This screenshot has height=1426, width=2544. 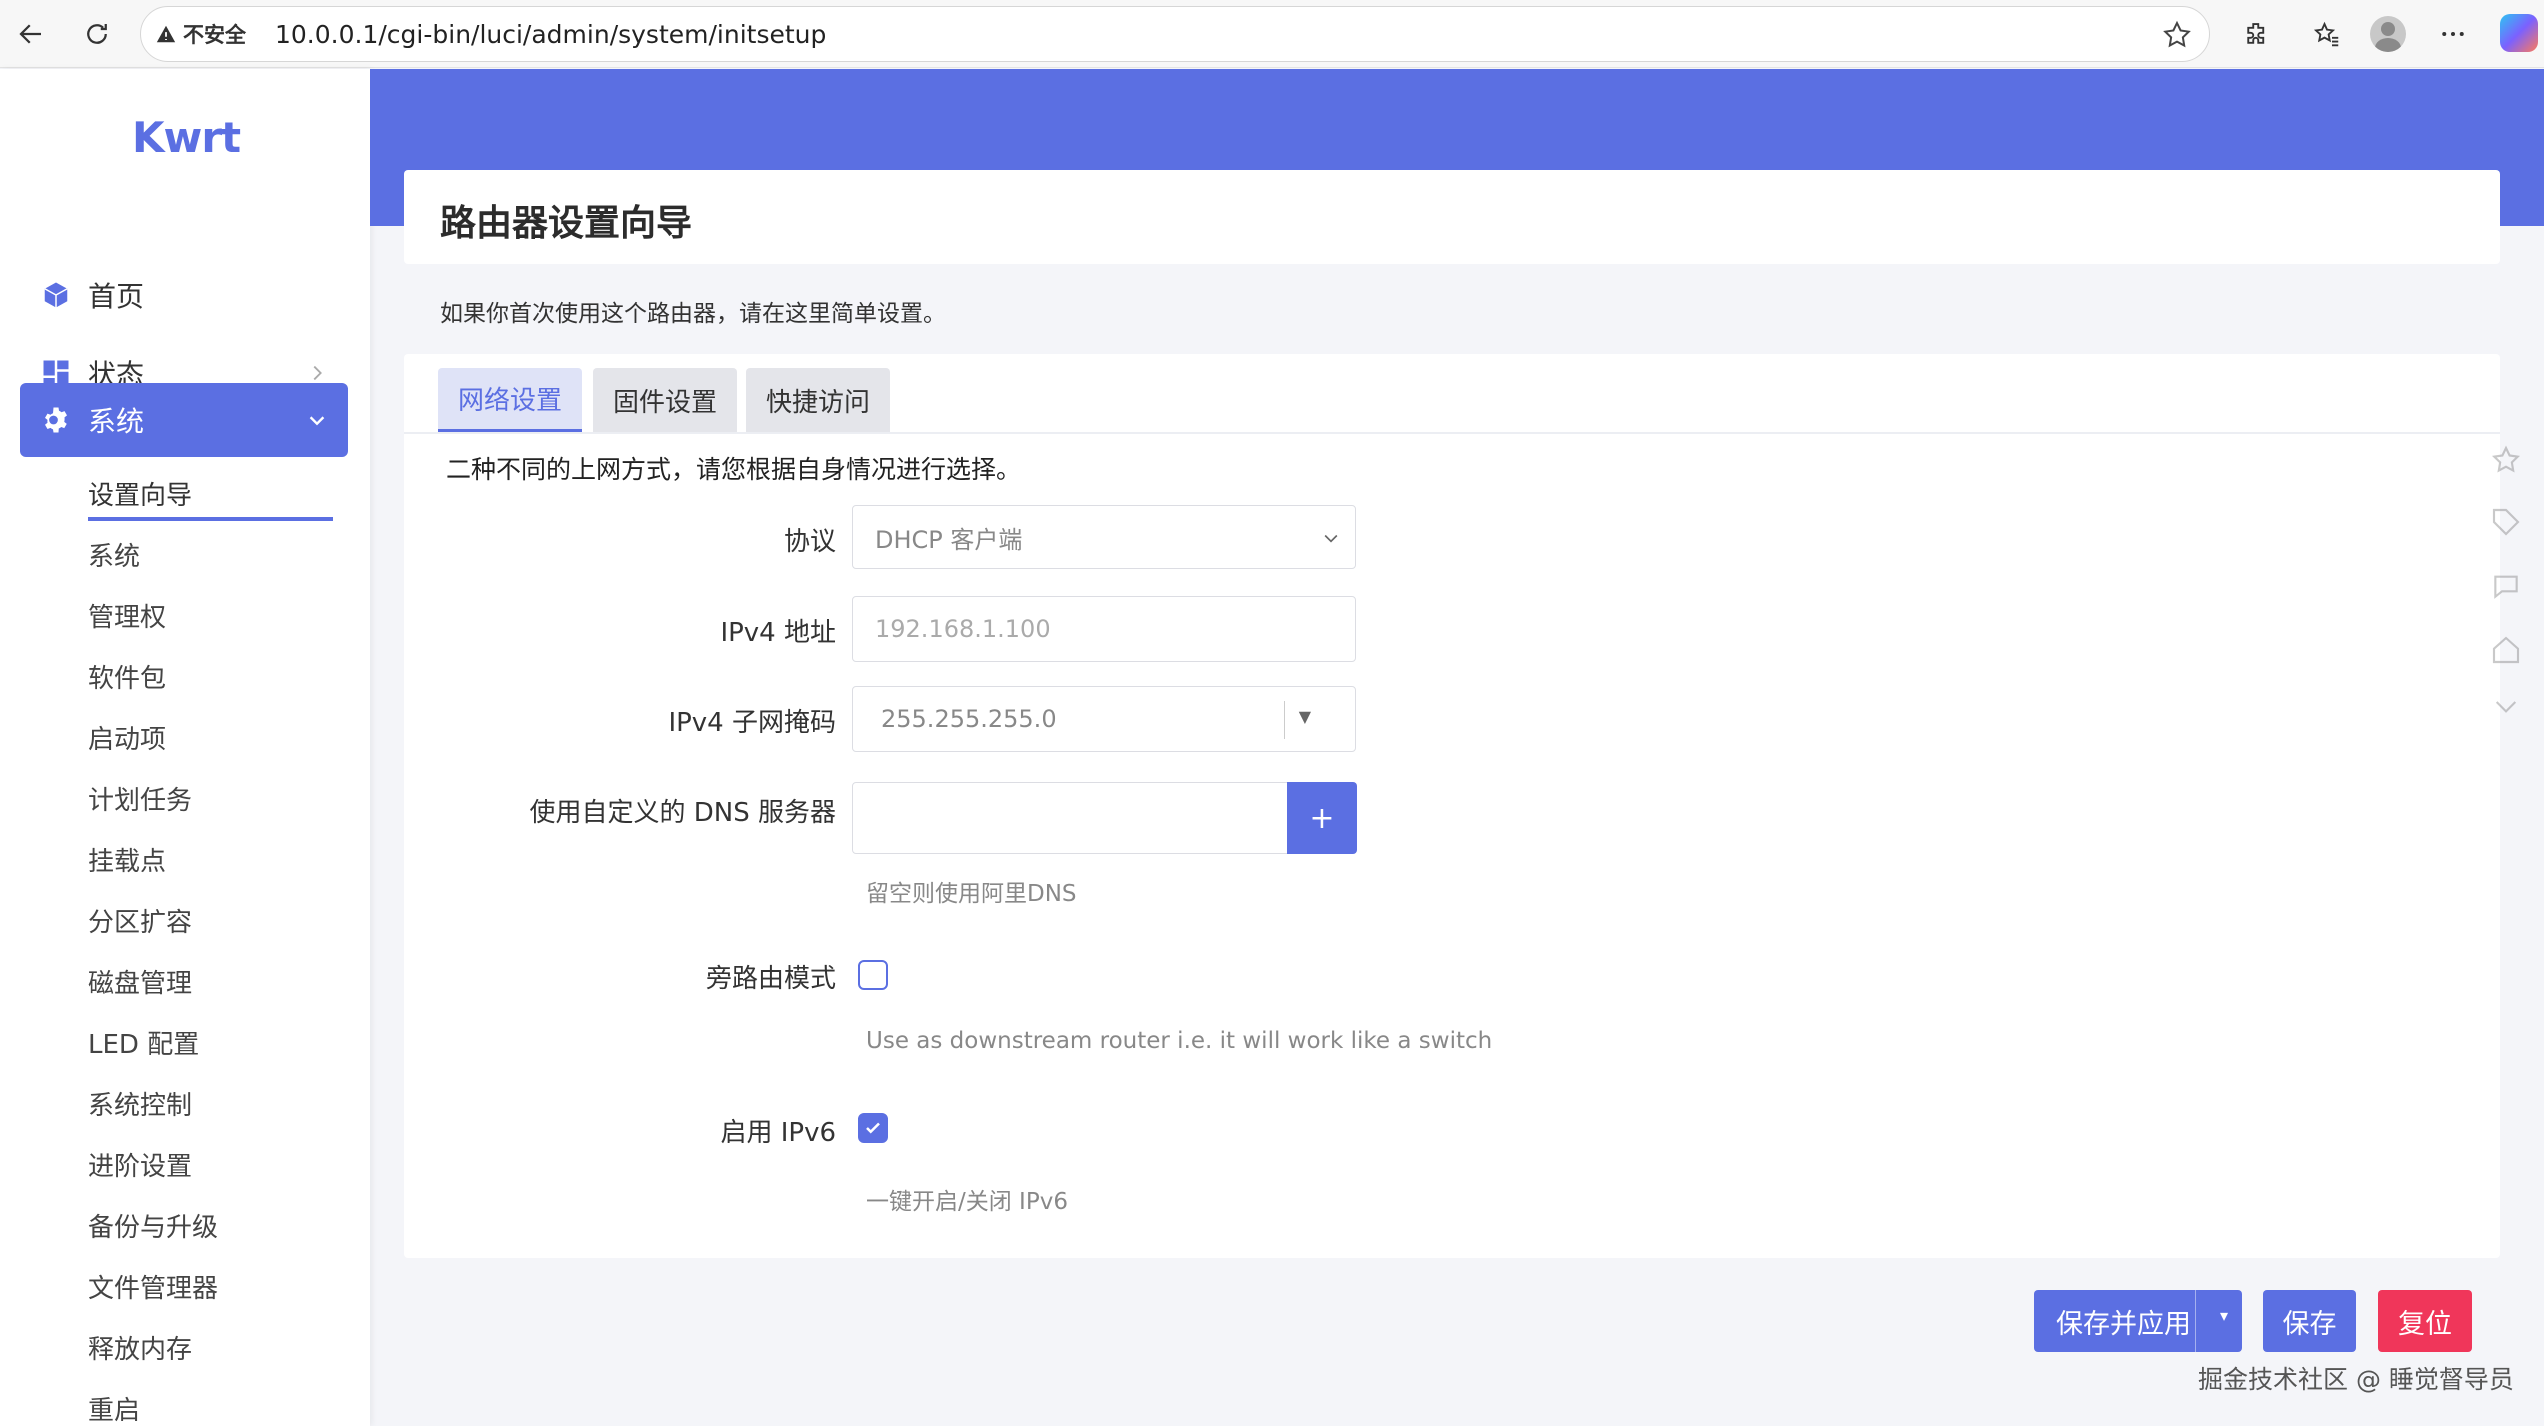 I want to click on extensions-button, so click(x=2257, y=34).